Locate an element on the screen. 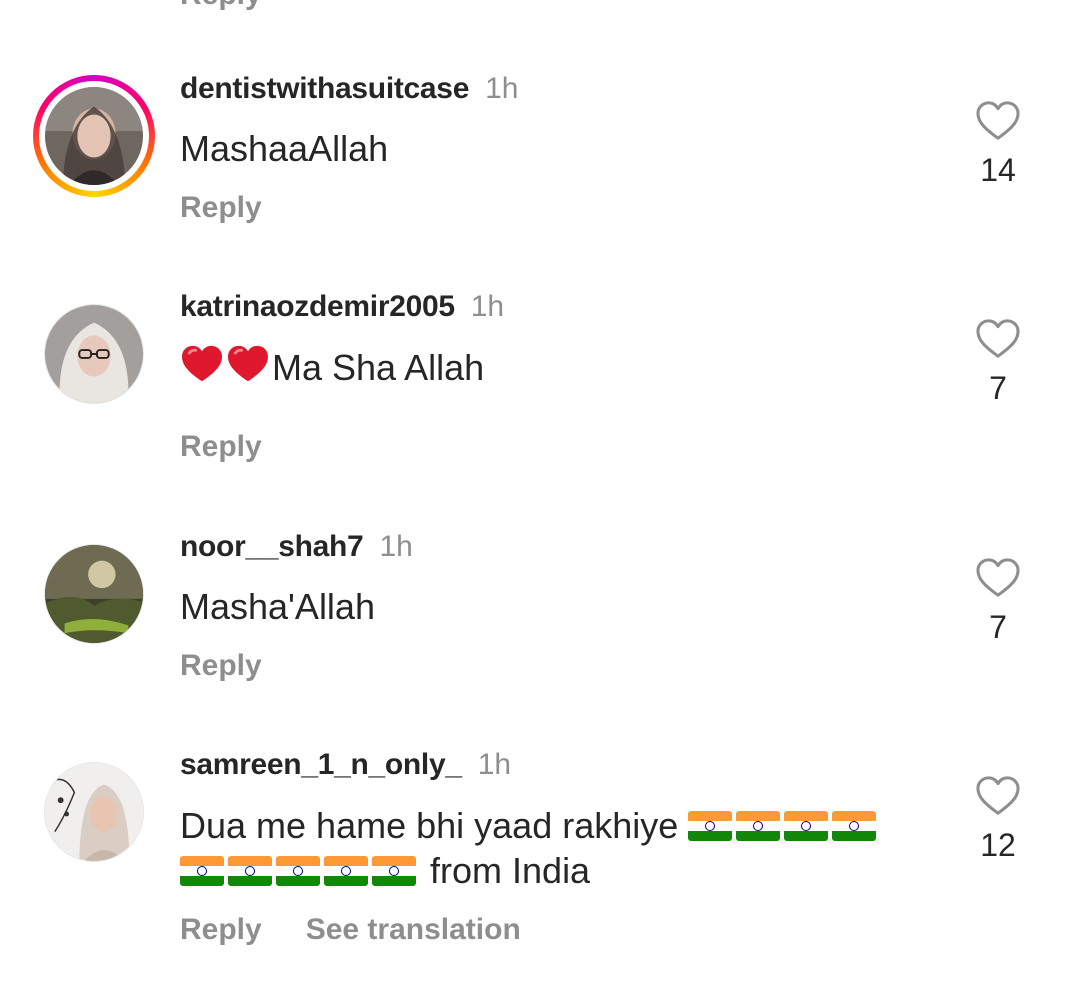 This screenshot has height=1007, width=1080. like-count: 14 is located at coordinates (998, 170).